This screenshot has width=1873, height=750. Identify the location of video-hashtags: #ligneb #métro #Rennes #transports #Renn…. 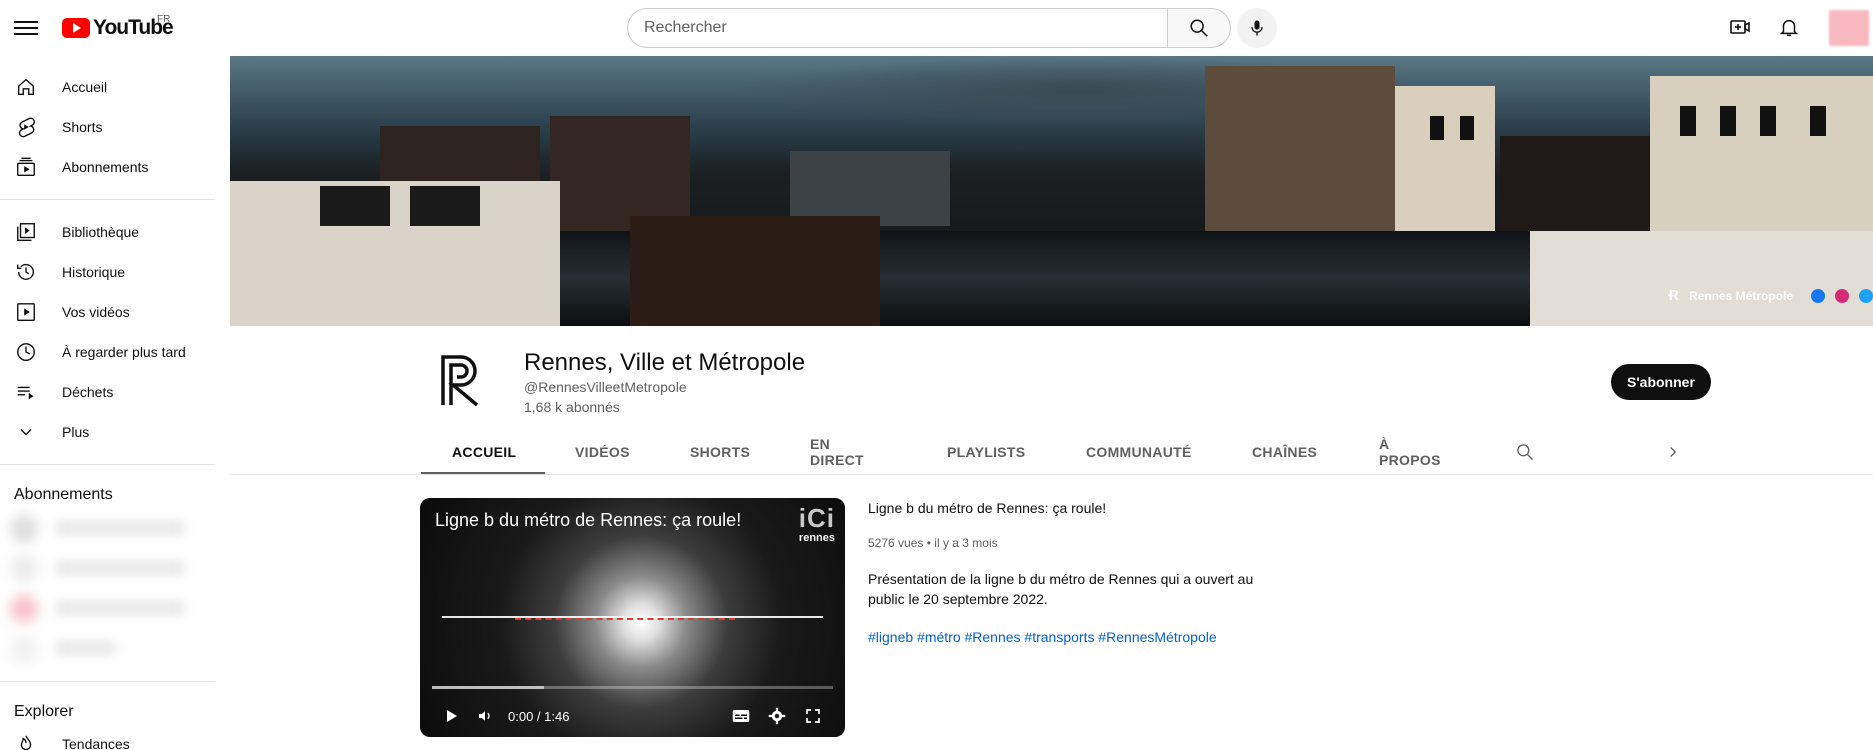
(1042, 637).